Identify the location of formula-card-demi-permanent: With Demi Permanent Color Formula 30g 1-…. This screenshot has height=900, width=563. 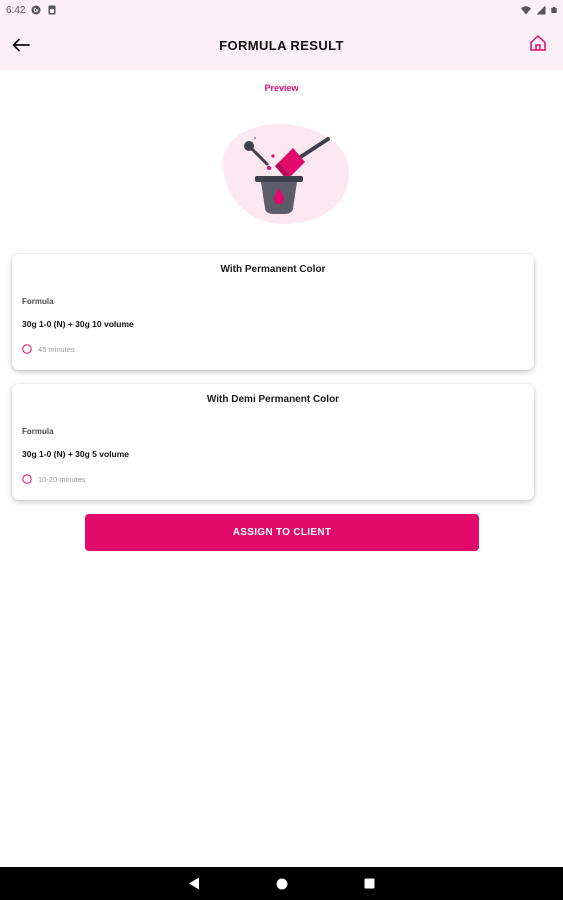
(273, 442).